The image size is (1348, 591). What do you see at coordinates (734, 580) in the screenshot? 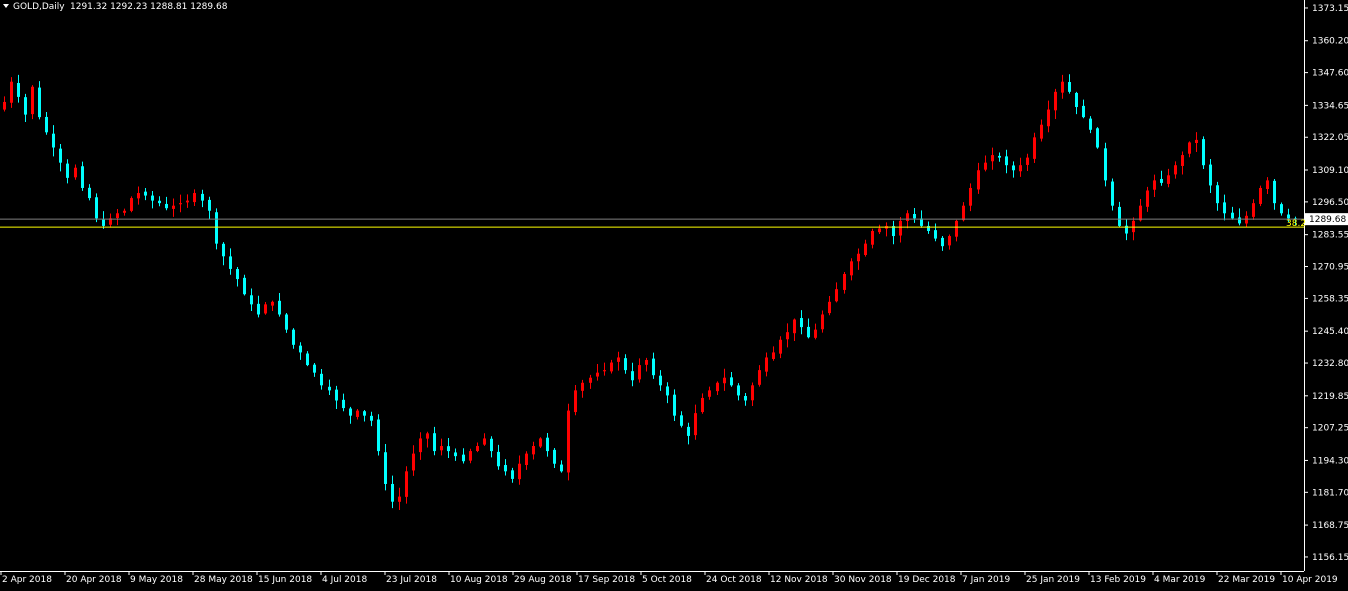
I see `time-tick-label: 24 Oct 2018` at bounding box center [734, 580].